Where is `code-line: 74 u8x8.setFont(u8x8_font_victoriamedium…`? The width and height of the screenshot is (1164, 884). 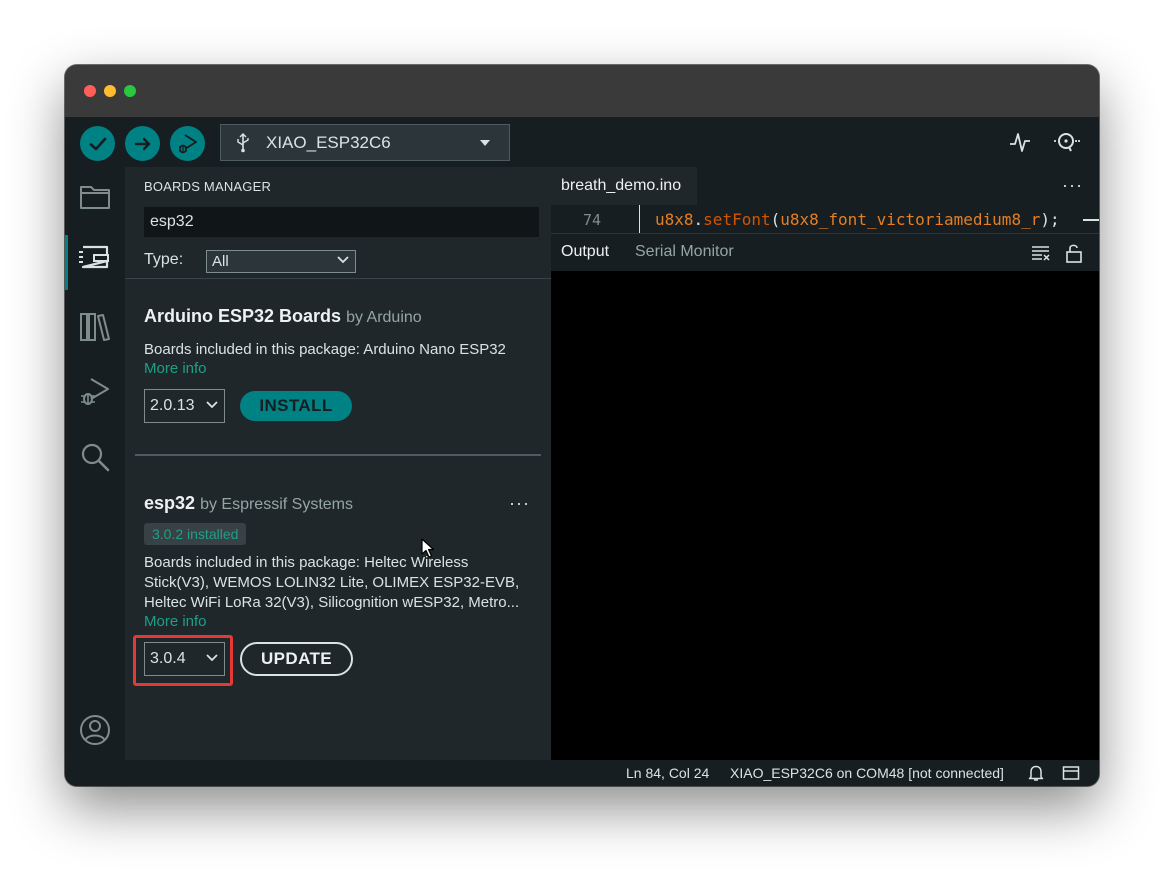
code-line: 74 u8x8.setFont(u8x8_font_victoriamedium… is located at coordinates (825, 219).